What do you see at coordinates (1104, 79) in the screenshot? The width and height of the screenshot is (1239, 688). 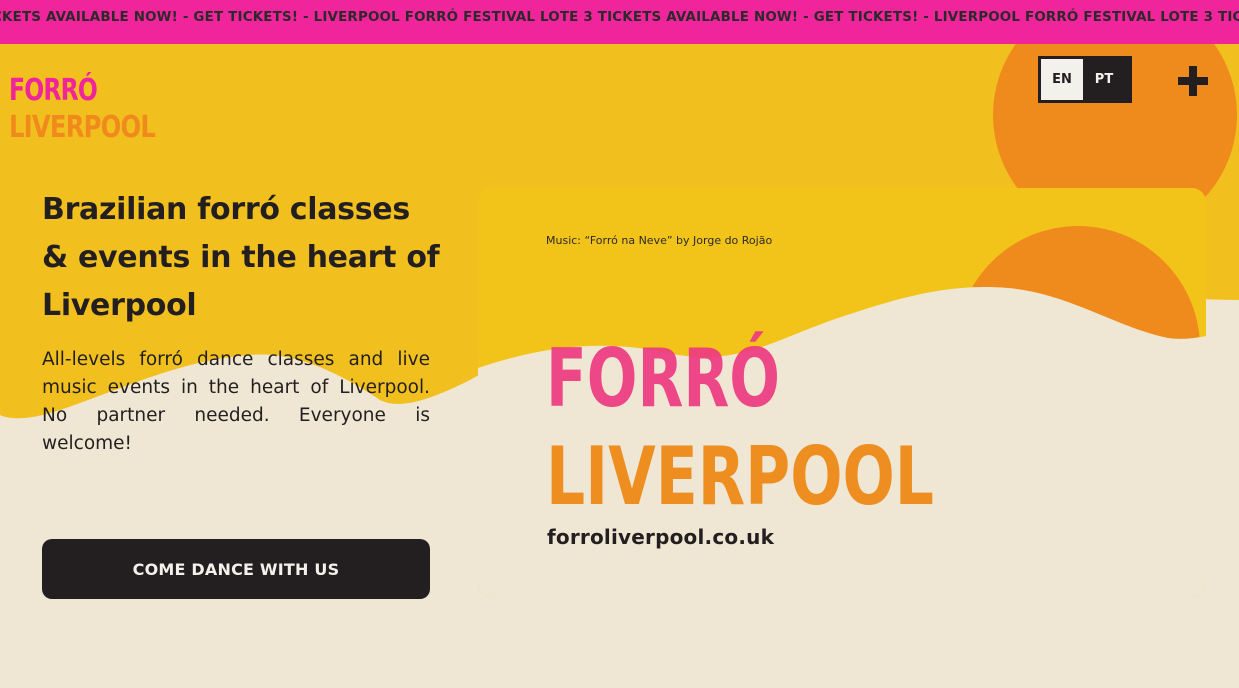 I see `lang-pt-button: PT` at bounding box center [1104, 79].